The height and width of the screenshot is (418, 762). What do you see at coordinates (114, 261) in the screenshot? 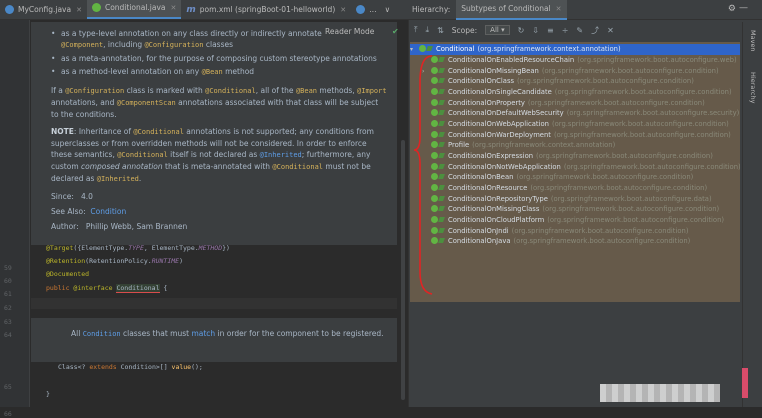
I see `code-line-retention: @Retention(RetentionPolicy.RUNTIME)` at bounding box center [114, 261].